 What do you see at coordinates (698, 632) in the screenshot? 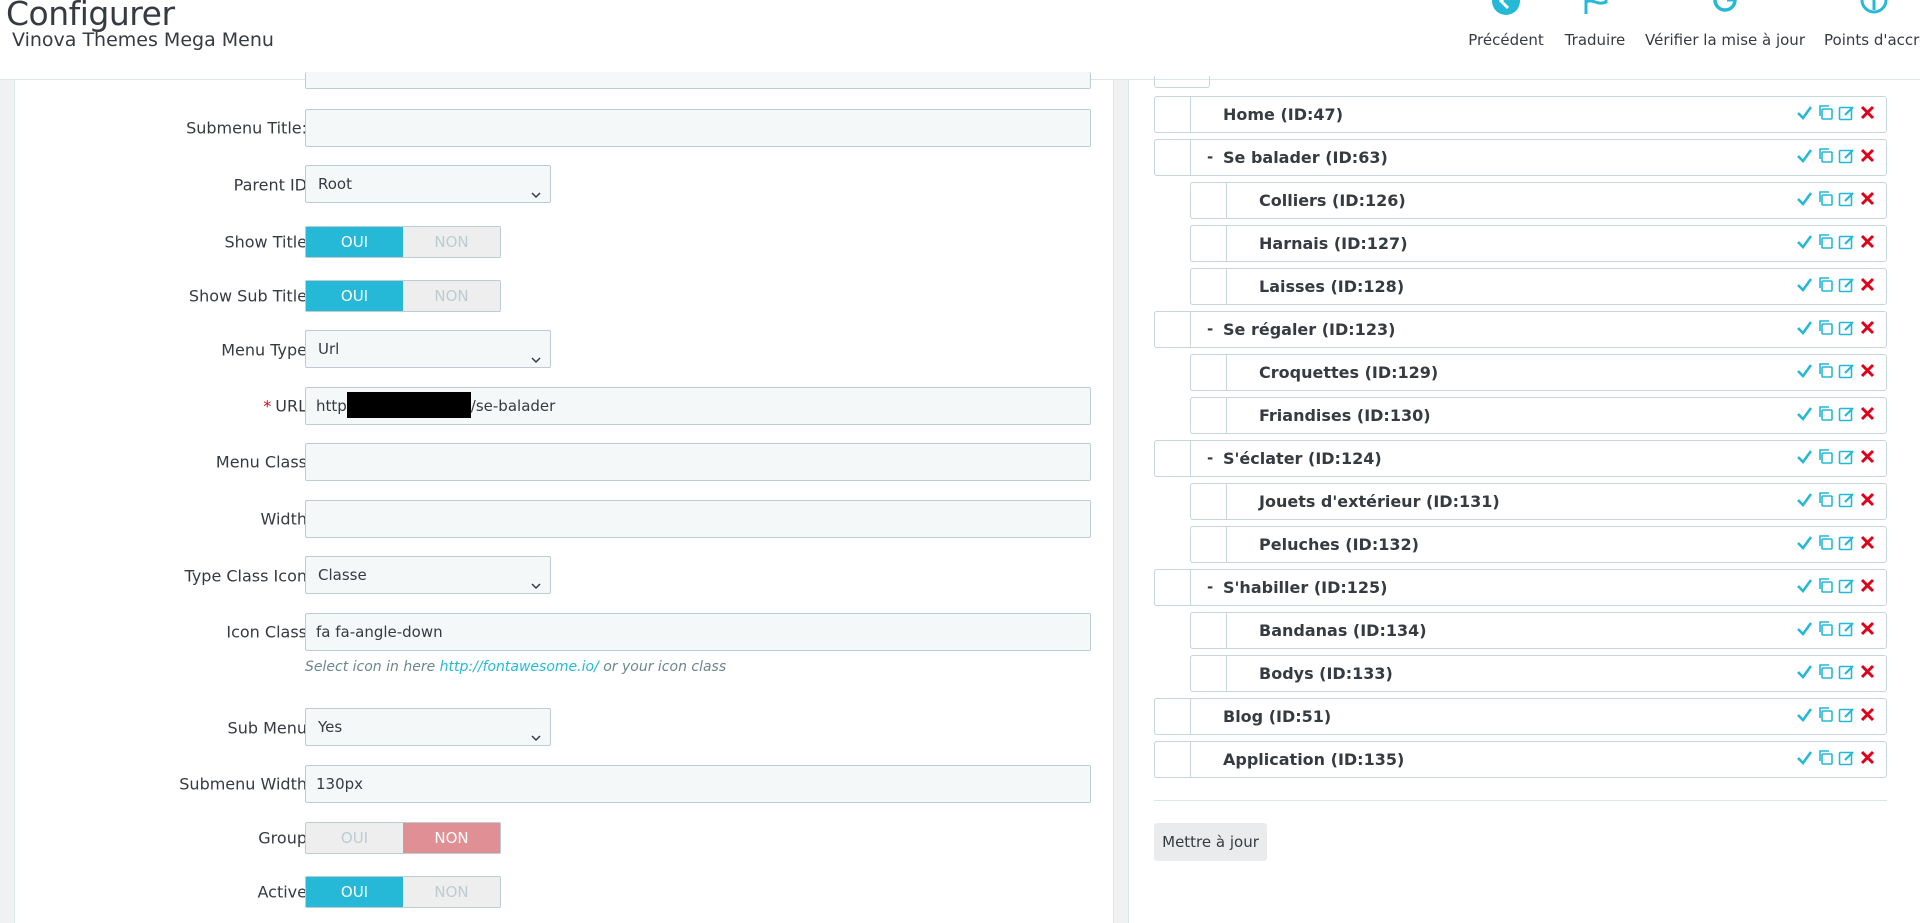
I see `icon-class-input` at bounding box center [698, 632].